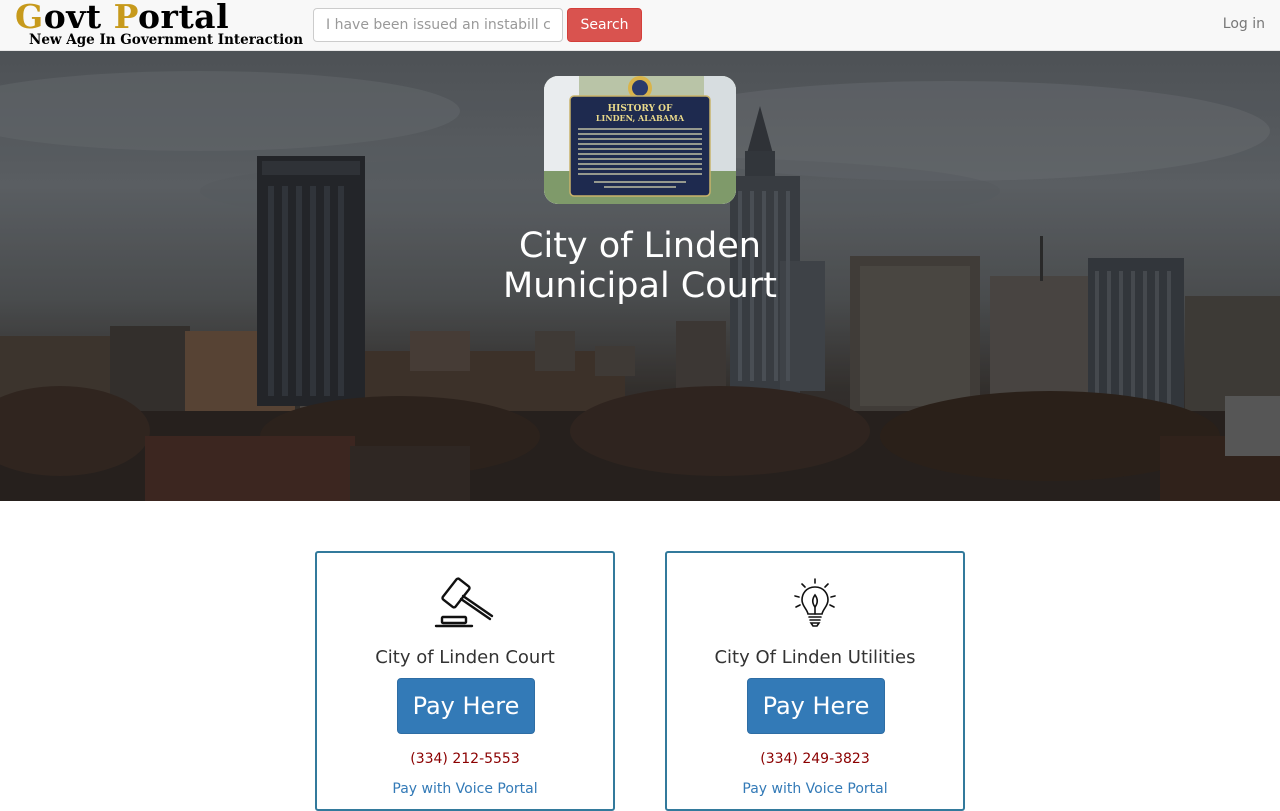  Describe the element at coordinates (640, 246) in the screenshot. I see `page-title-line1: City of Linden` at that location.